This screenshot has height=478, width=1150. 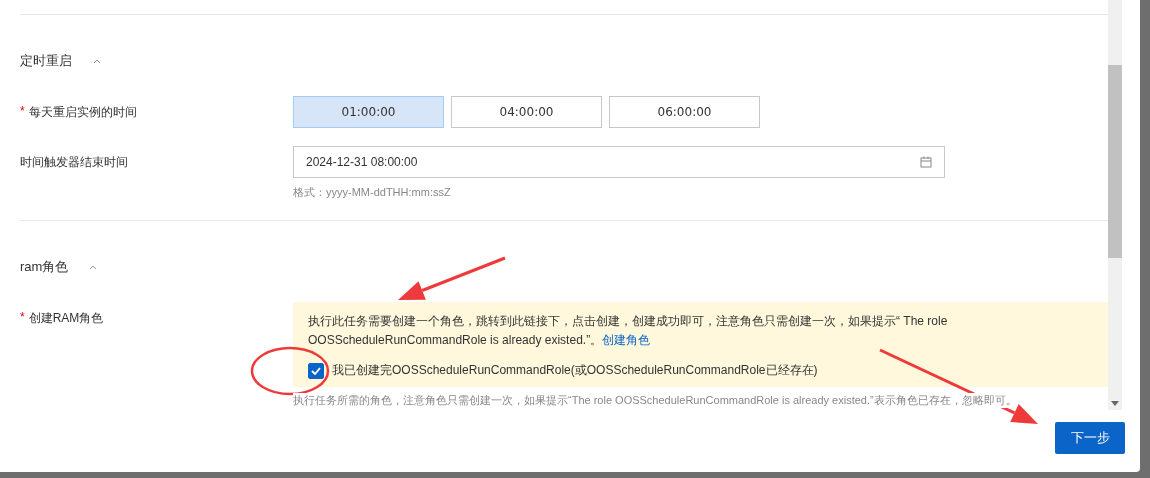 What do you see at coordinates (74, 162) in the screenshot?
I see `field-label: 时间触发器结束时间` at bounding box center [74, 162].